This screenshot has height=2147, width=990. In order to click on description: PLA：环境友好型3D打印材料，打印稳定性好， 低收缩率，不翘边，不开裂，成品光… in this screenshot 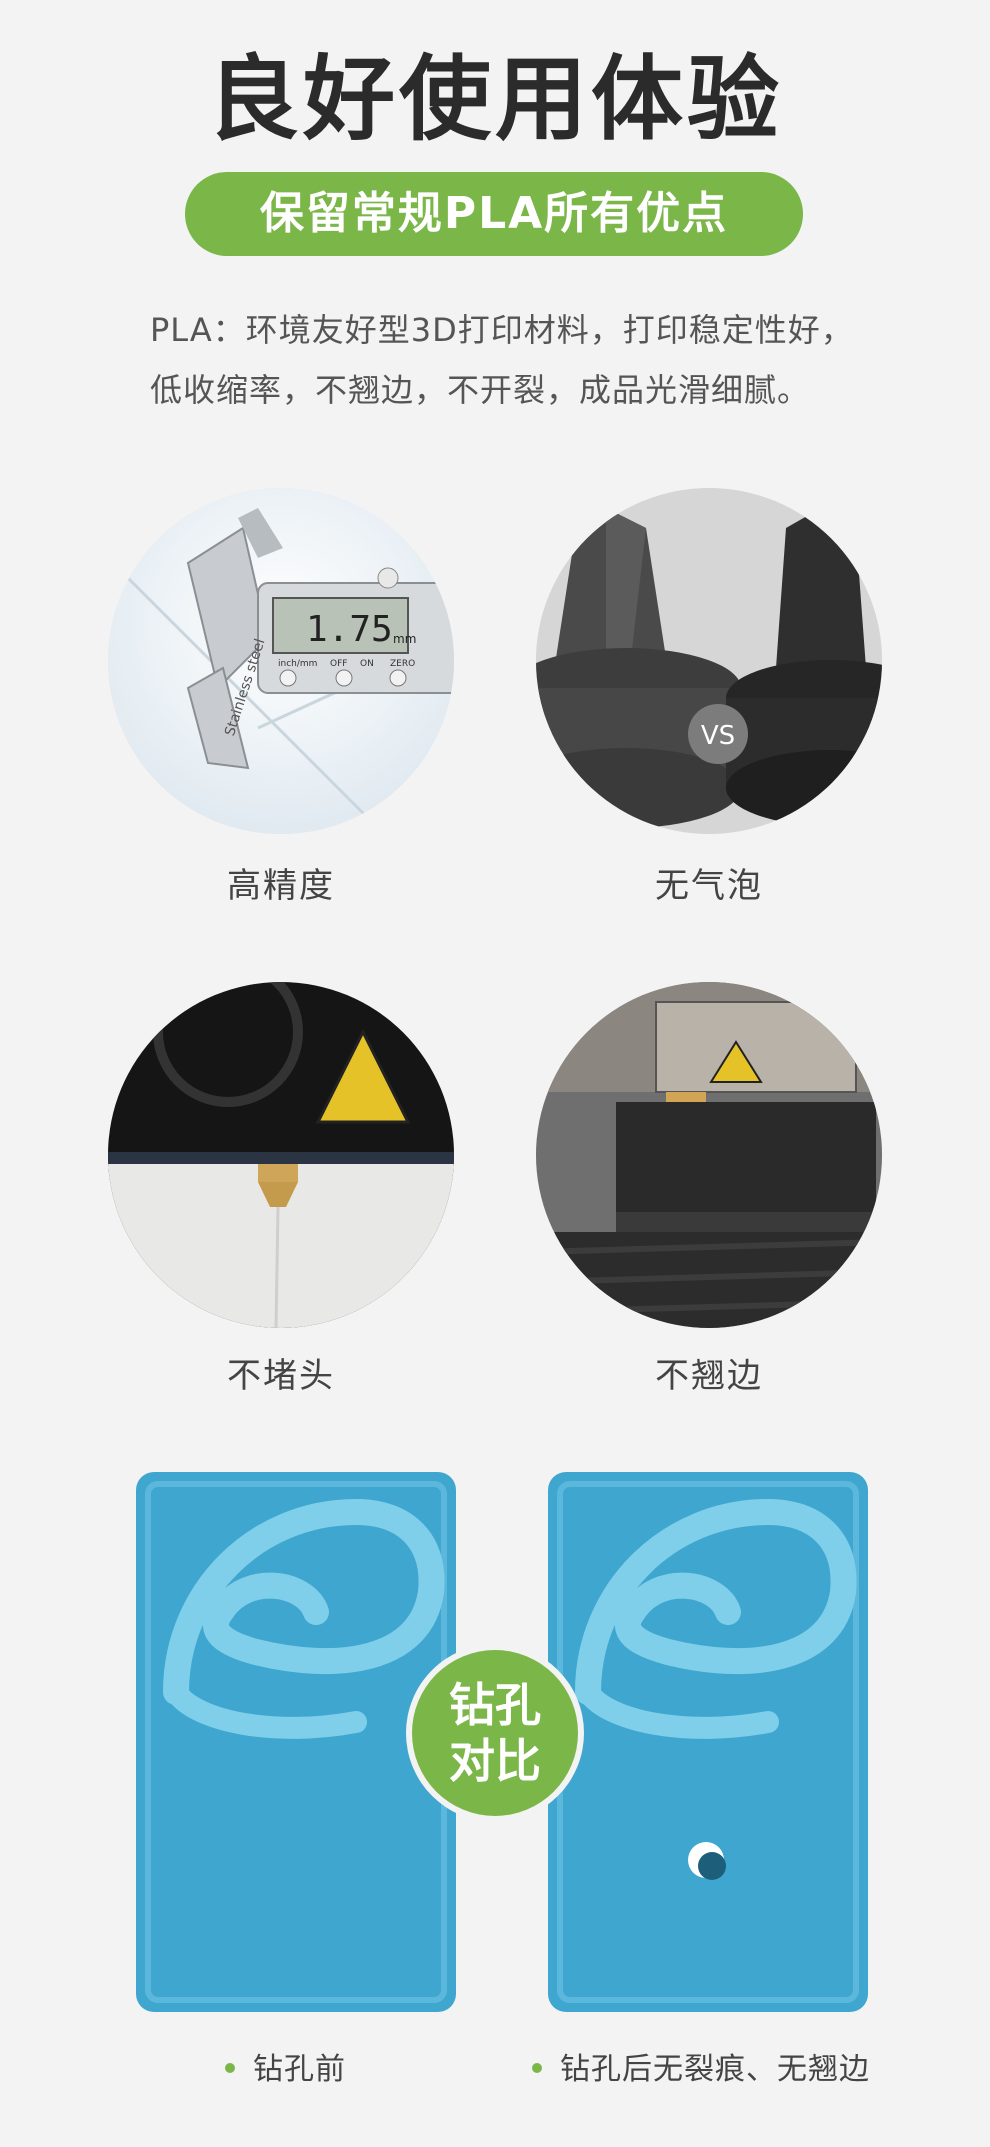, I will do `click(510, 360)`.